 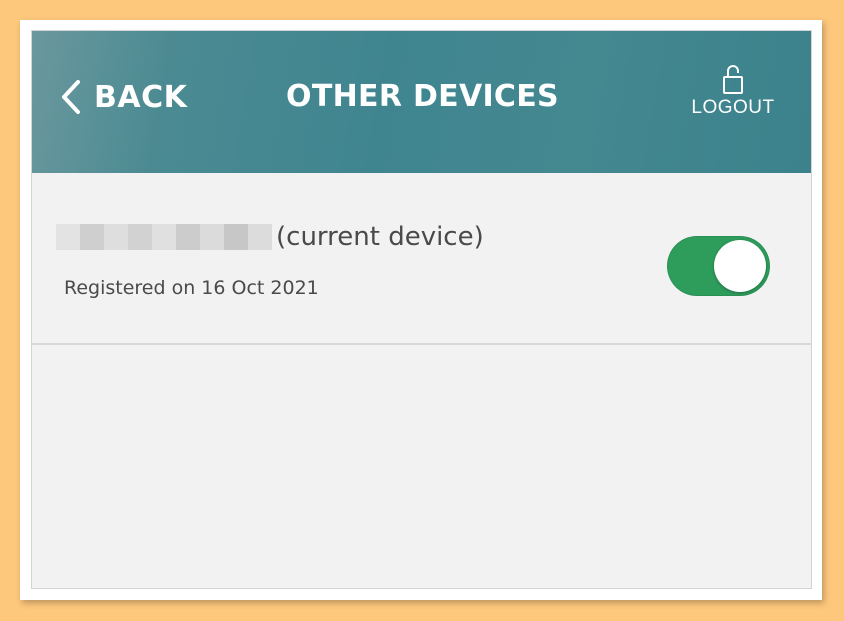 I want to click on registered-date: Registered on 16 Oct 2021, so click(x=191, y=288).